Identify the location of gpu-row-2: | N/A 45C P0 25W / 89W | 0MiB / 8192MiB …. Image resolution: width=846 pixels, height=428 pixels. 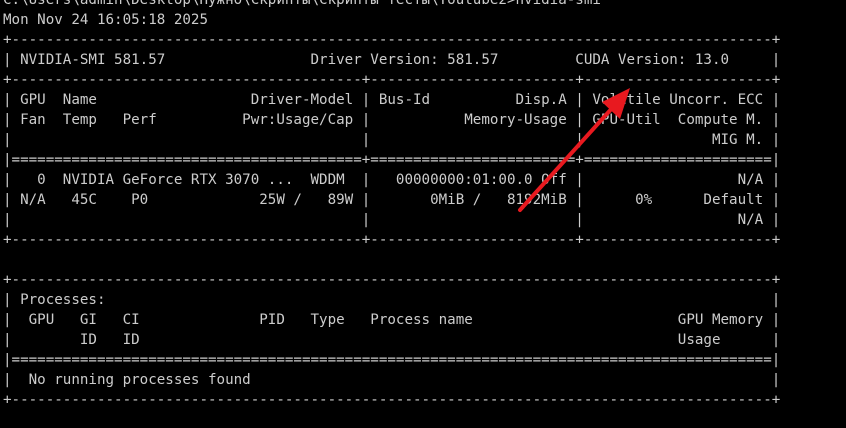
(392, 200).